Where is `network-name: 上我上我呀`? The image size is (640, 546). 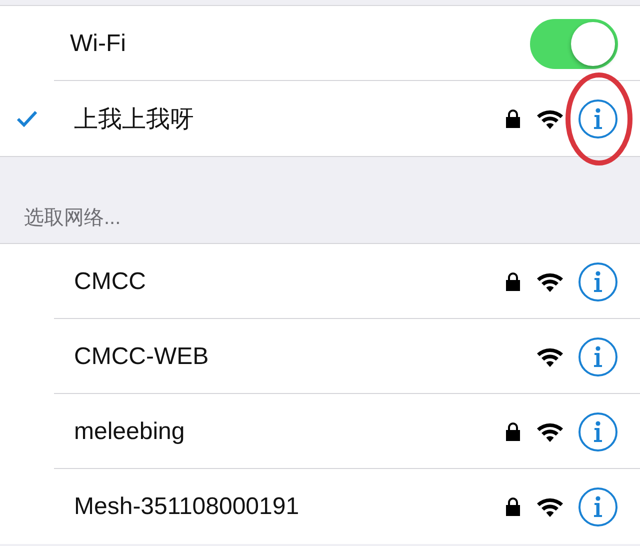 network-name: 上我上我呀 is located at coordinates (279, 118).